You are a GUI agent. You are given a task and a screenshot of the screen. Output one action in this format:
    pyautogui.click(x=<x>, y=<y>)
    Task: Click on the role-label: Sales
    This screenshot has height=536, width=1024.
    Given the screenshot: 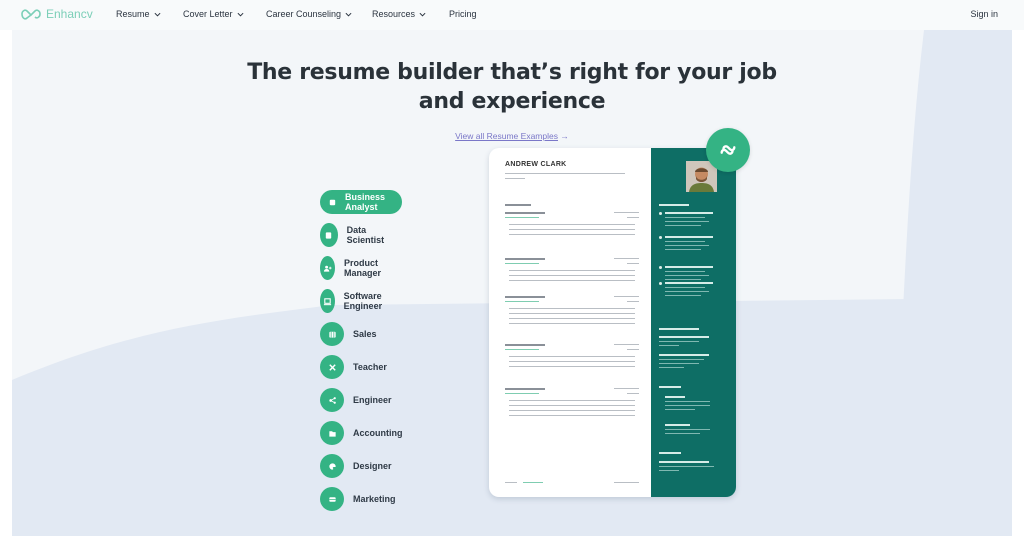 What is the action you would take?
    pyautogui.click(x=365, y=334)
    